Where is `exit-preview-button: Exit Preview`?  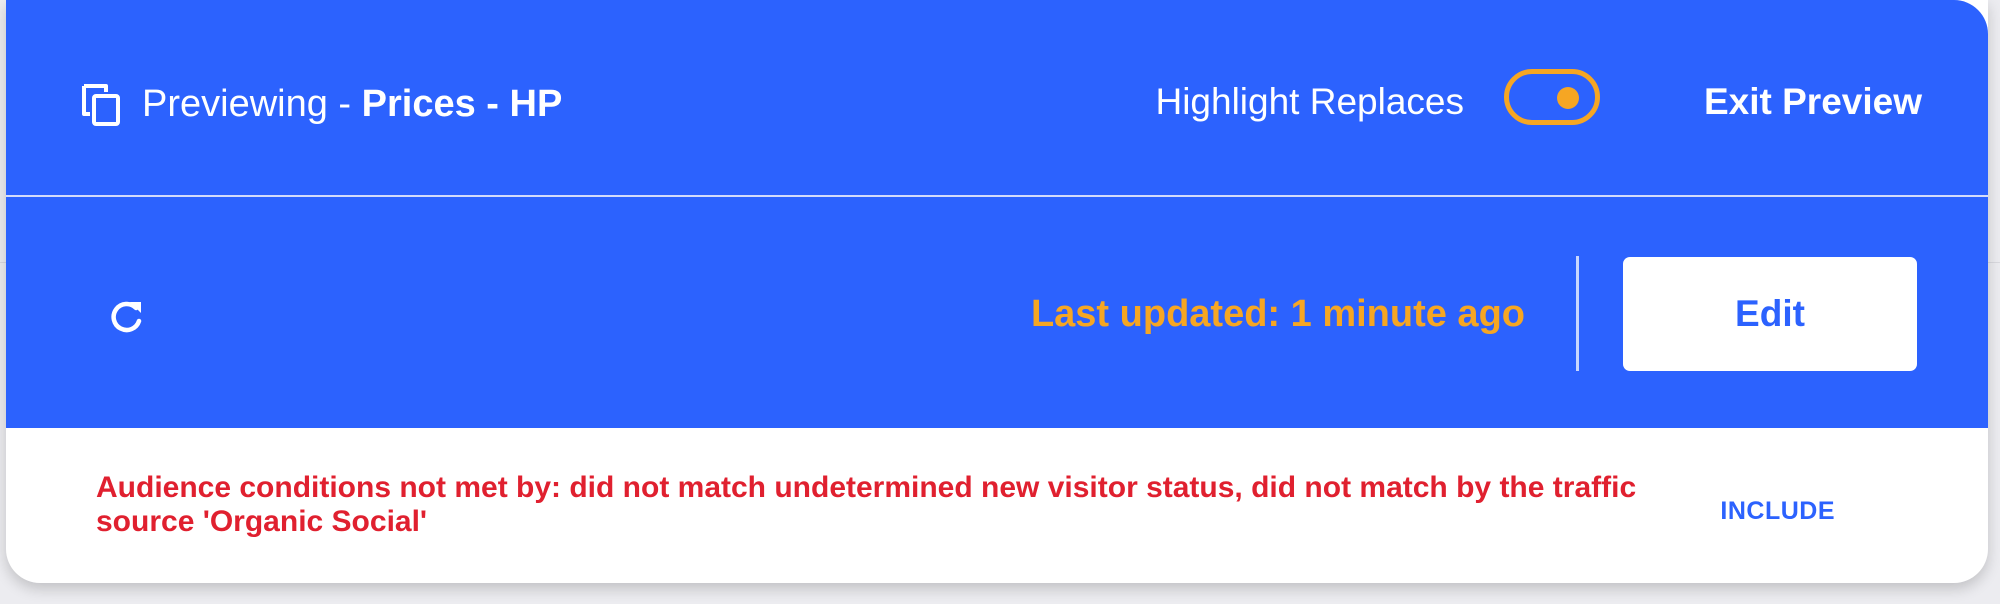 exit-preview-button: Exit Preview is located at coordinates (1813, 102).